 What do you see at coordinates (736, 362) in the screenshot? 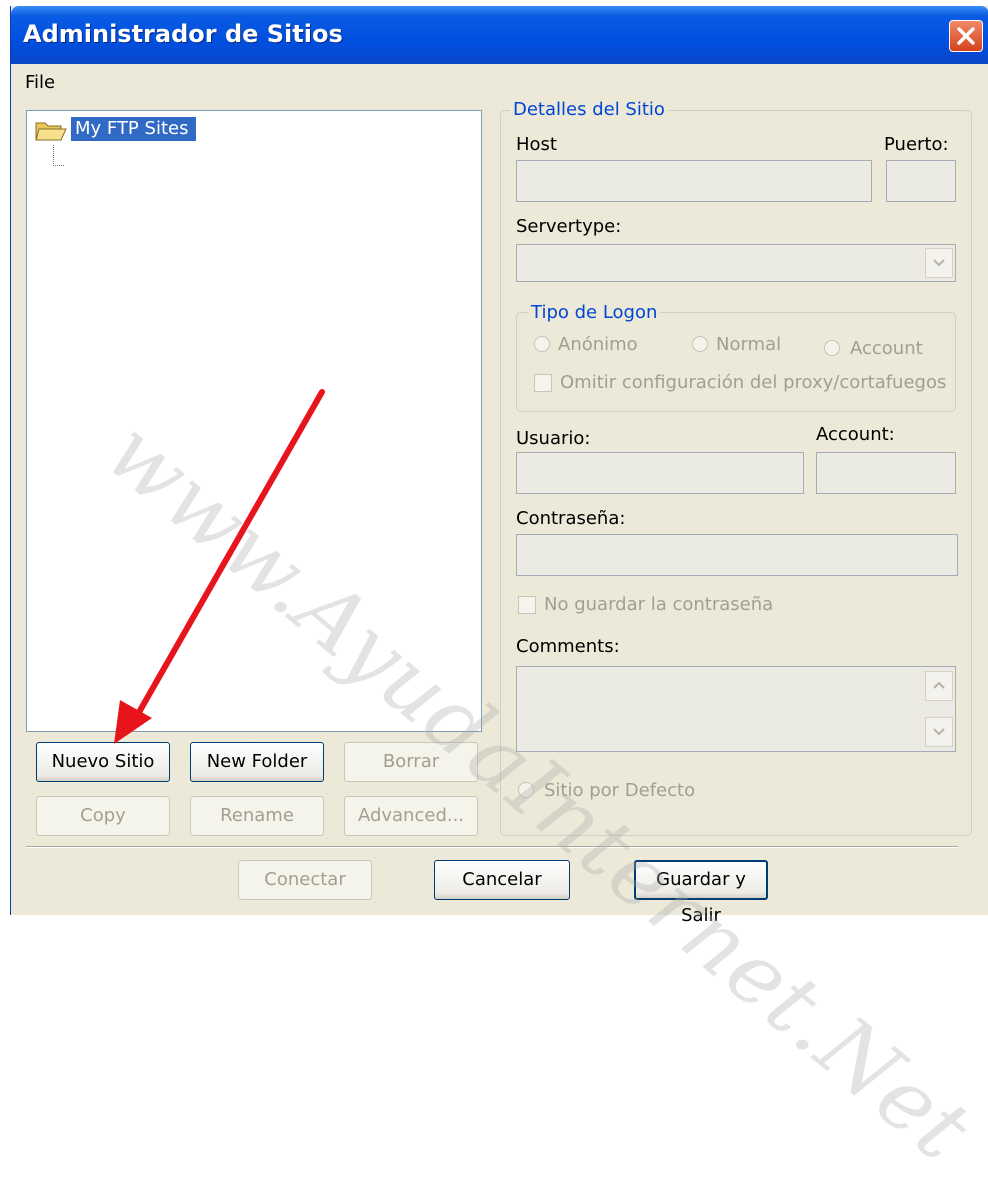
I see `logon-type-group` at bounding box center [736, 362].